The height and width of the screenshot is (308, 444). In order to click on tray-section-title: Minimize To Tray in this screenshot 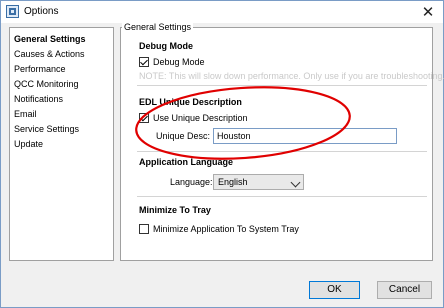, I will do `click(175, 210)`.